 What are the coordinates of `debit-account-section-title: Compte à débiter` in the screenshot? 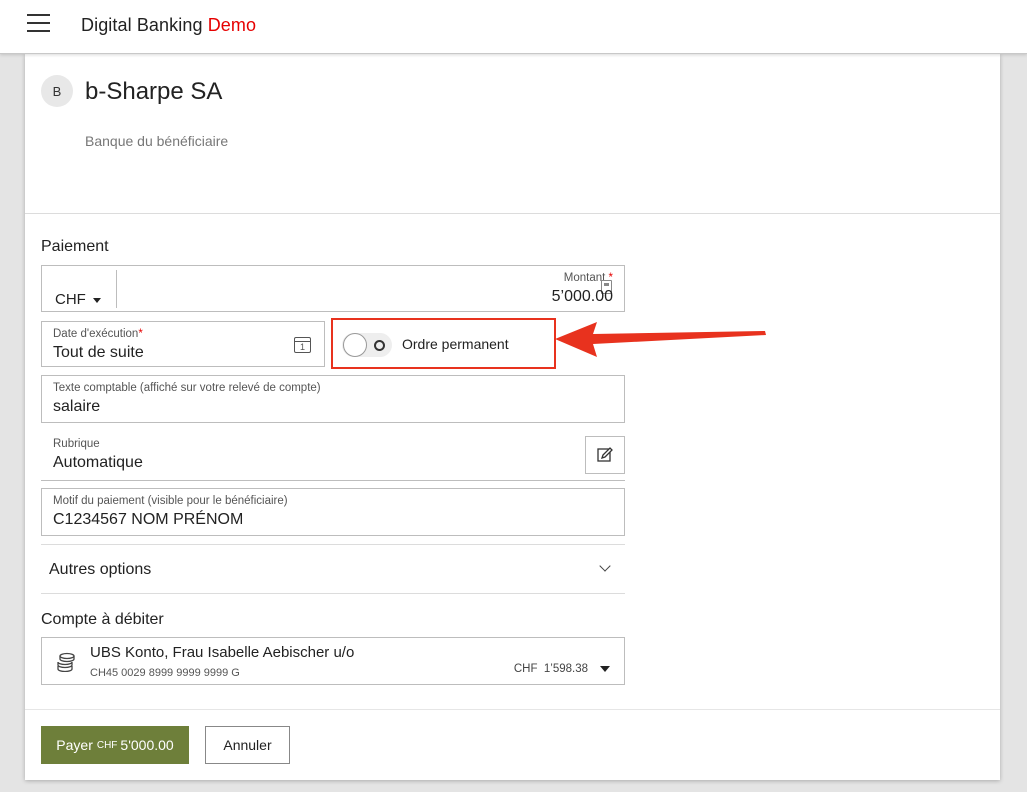 It's located at (102, 619).